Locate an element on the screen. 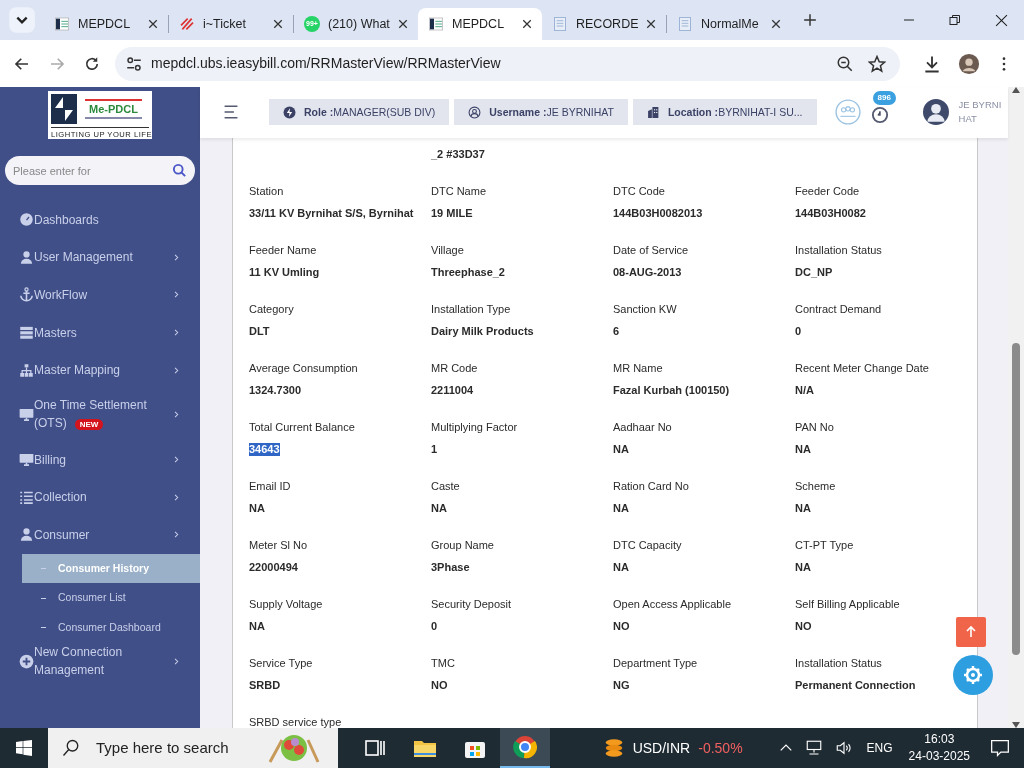 The image size is (1024, 768). bolt-icon is located at coordinates (289, 112).